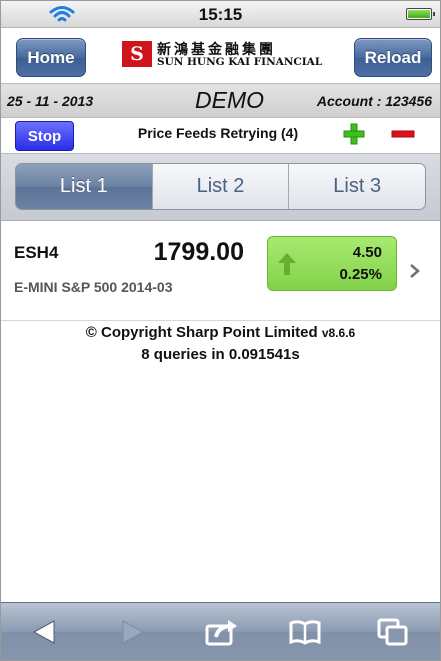 The image size is (441, 661). What do you see at coordinates (393, 57) in the screenshot?
I see `reload-button: Reload` at bounding box center [393, 57].